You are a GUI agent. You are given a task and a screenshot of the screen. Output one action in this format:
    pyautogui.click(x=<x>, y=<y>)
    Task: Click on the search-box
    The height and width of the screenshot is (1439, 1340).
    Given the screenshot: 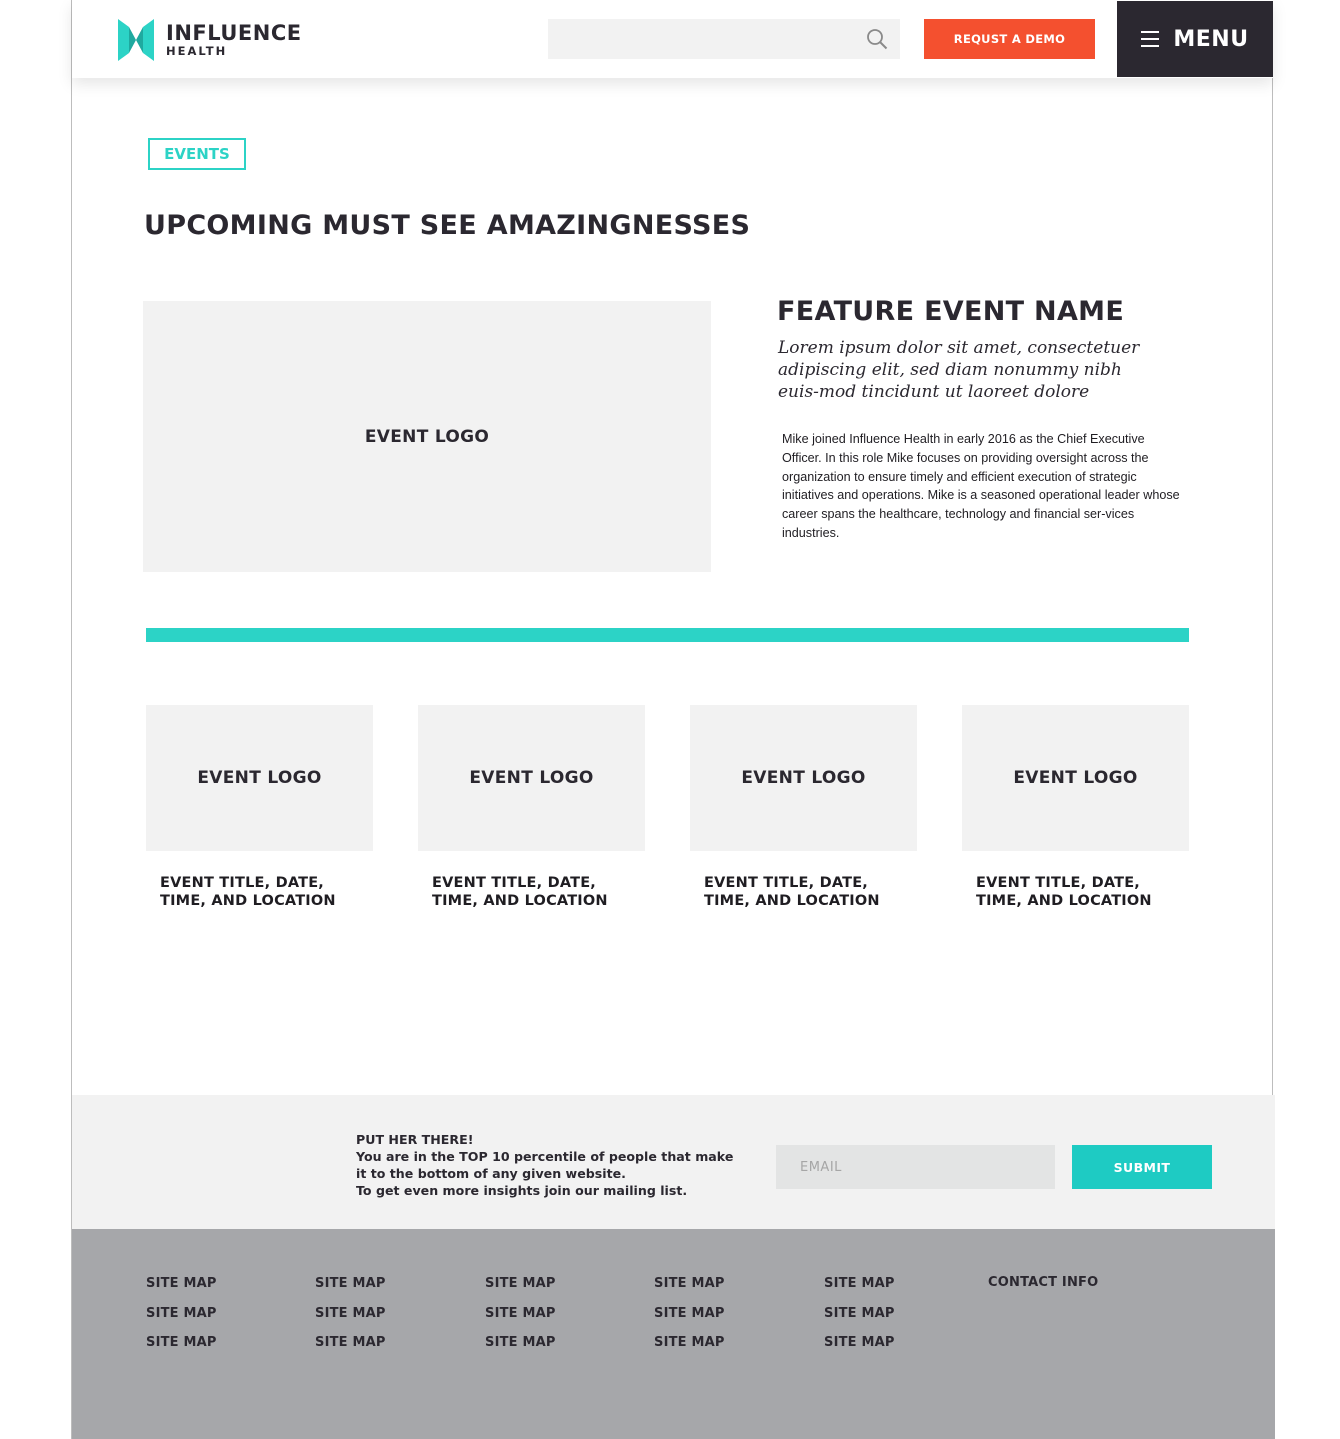 What is the action you would take?
    pyautogui.click(x=724, y=39)
    